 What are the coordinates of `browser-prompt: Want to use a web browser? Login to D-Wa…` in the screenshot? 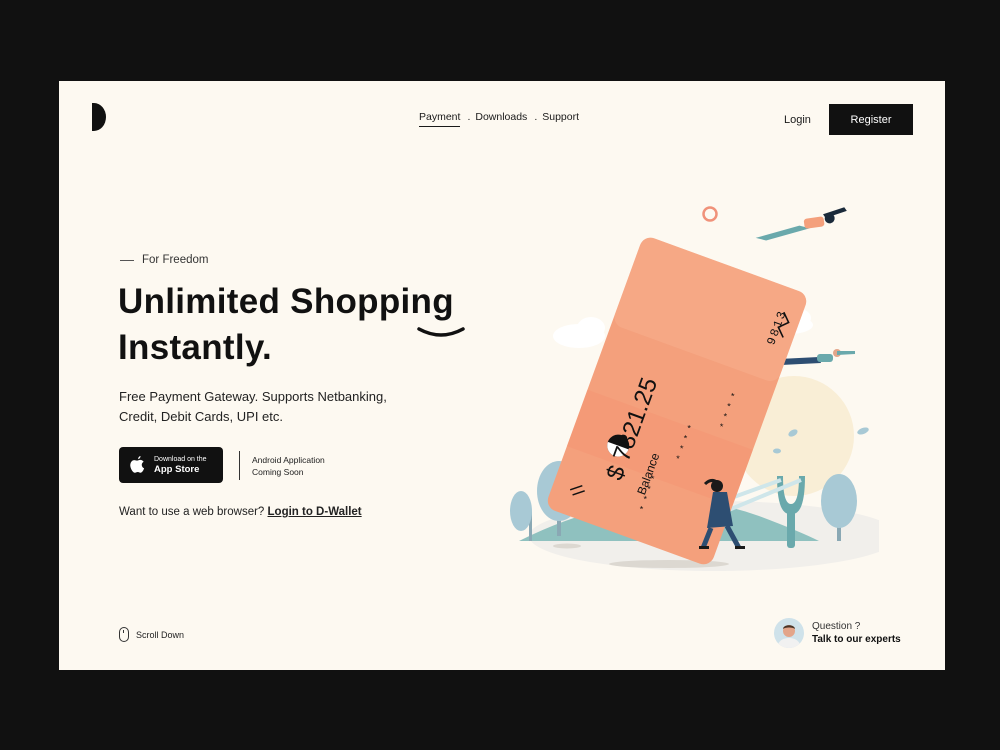 It's located at (240, 512).